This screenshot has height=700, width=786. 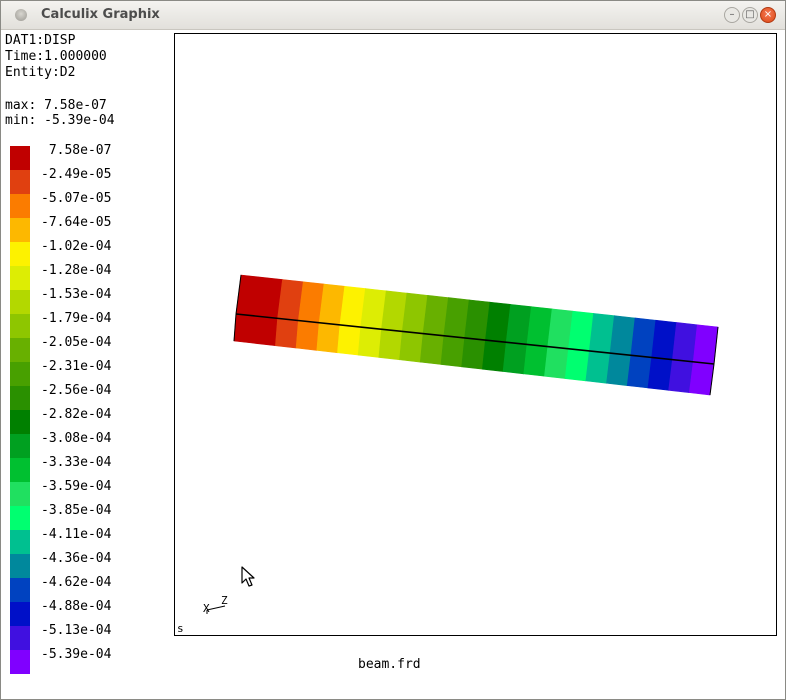 What do you see at coordinates (76, 294) in the screenshot?
I see `legend-value: -1.53e-04` at bounding box center [76, 294].